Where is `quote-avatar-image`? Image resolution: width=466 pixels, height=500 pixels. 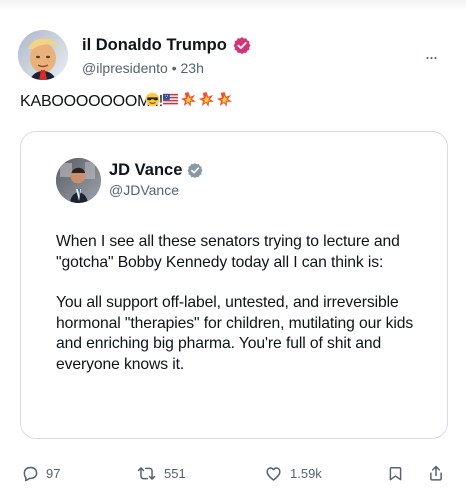 quote-avatar-image is located at coordinates (78, 180).